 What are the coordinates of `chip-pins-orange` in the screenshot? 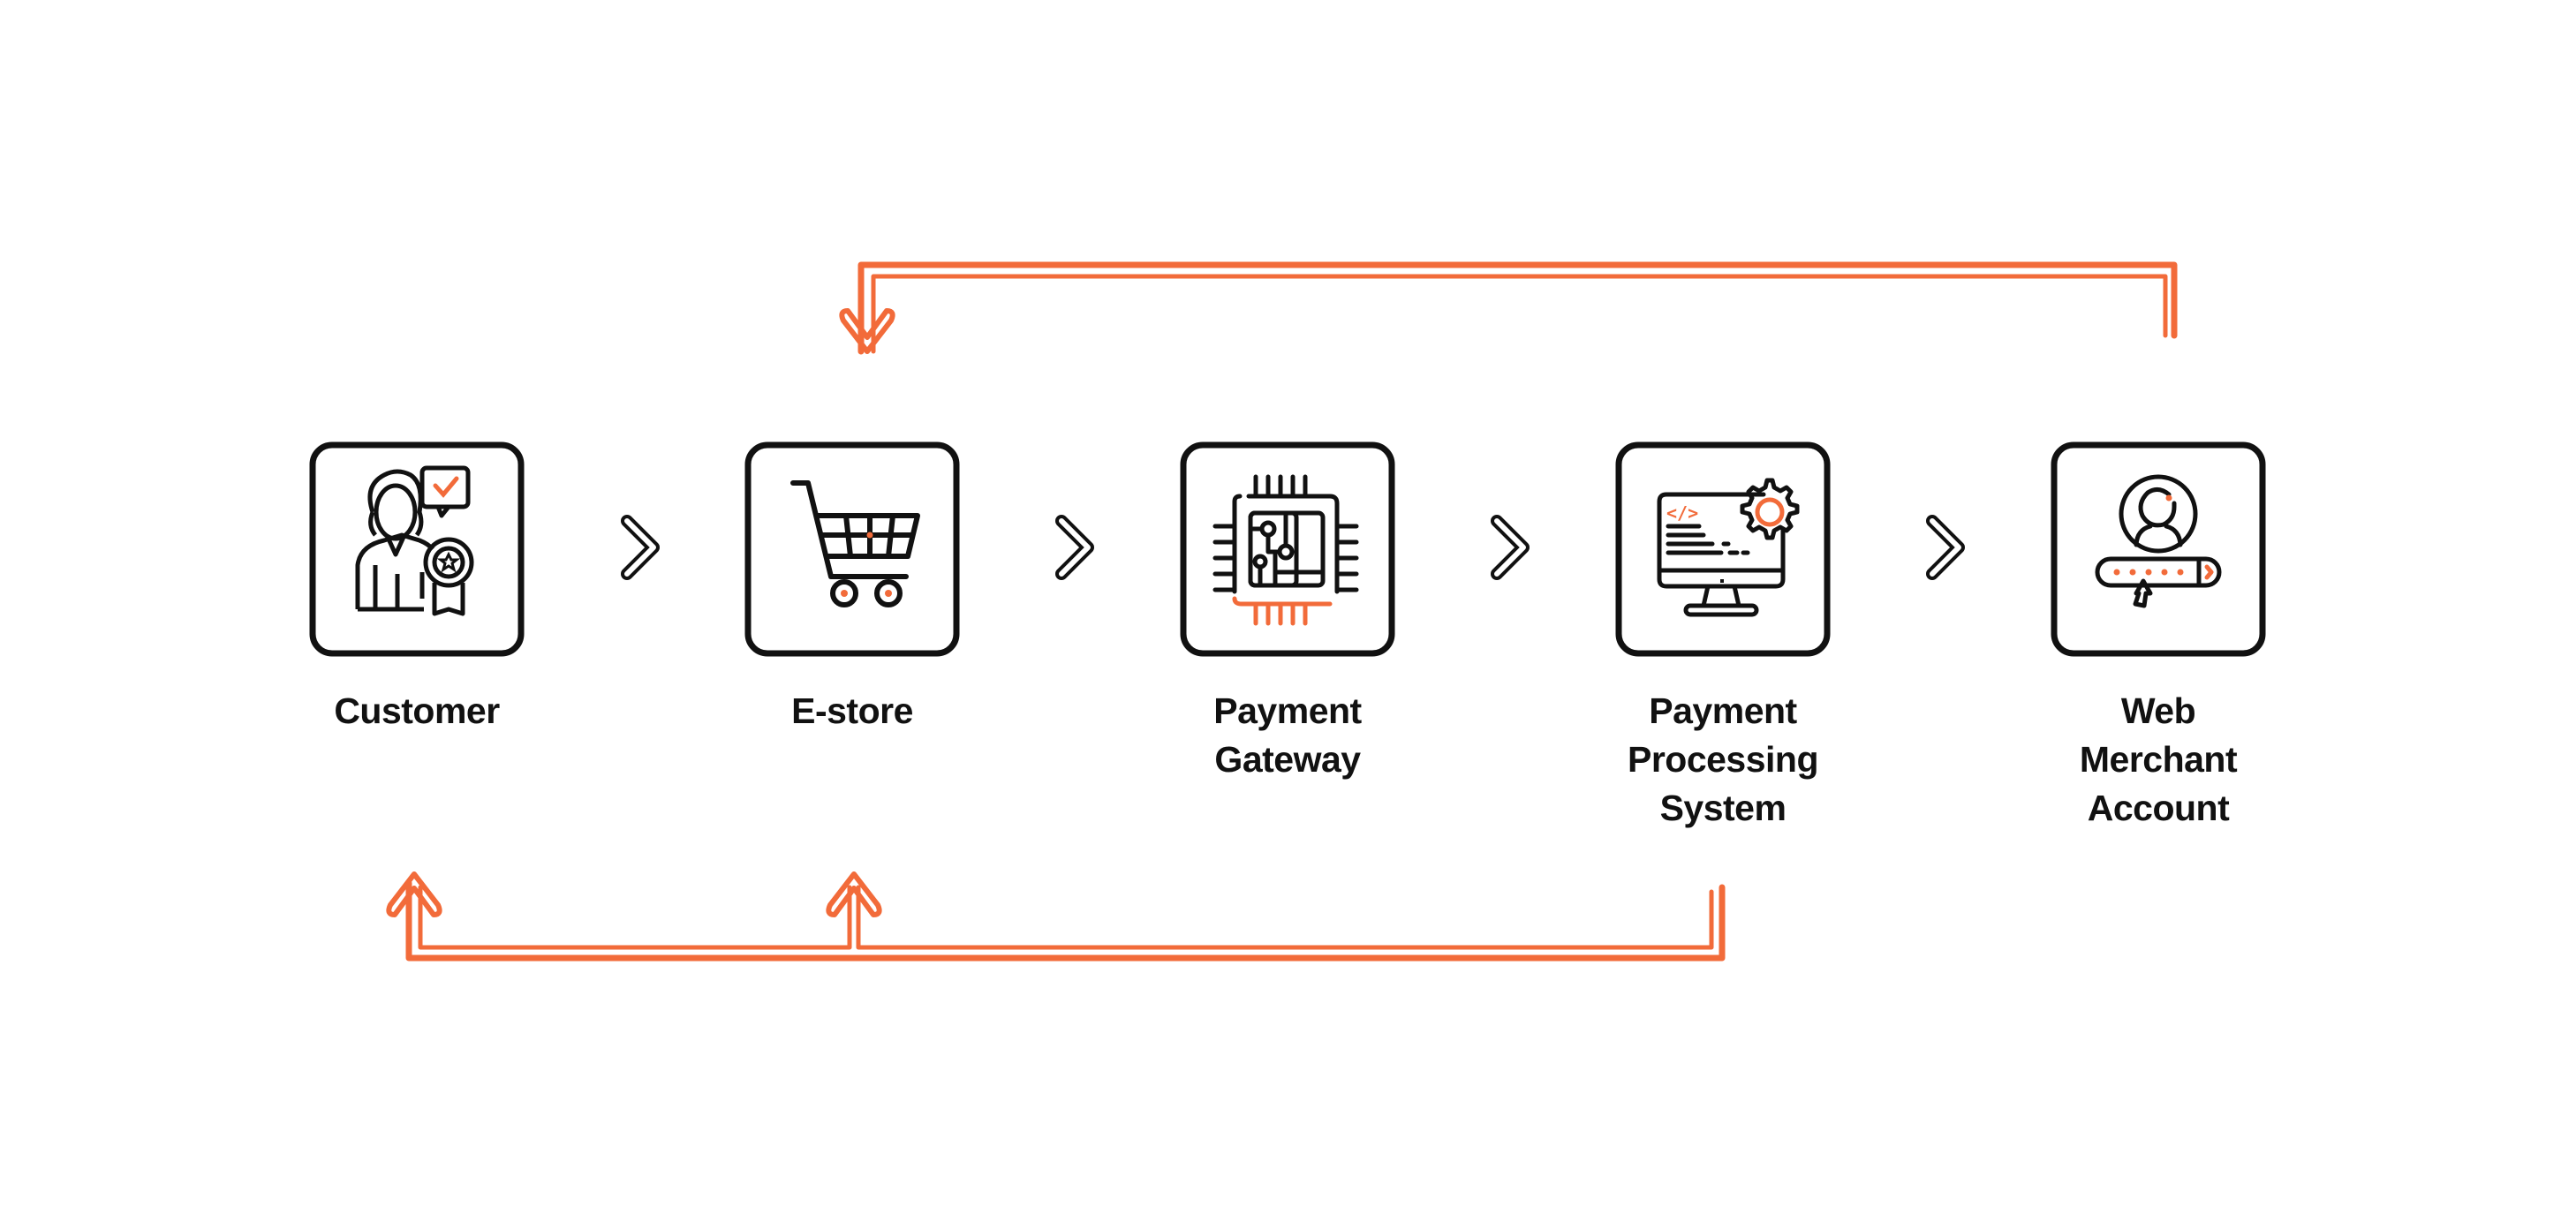 It's located at (1282, 611).